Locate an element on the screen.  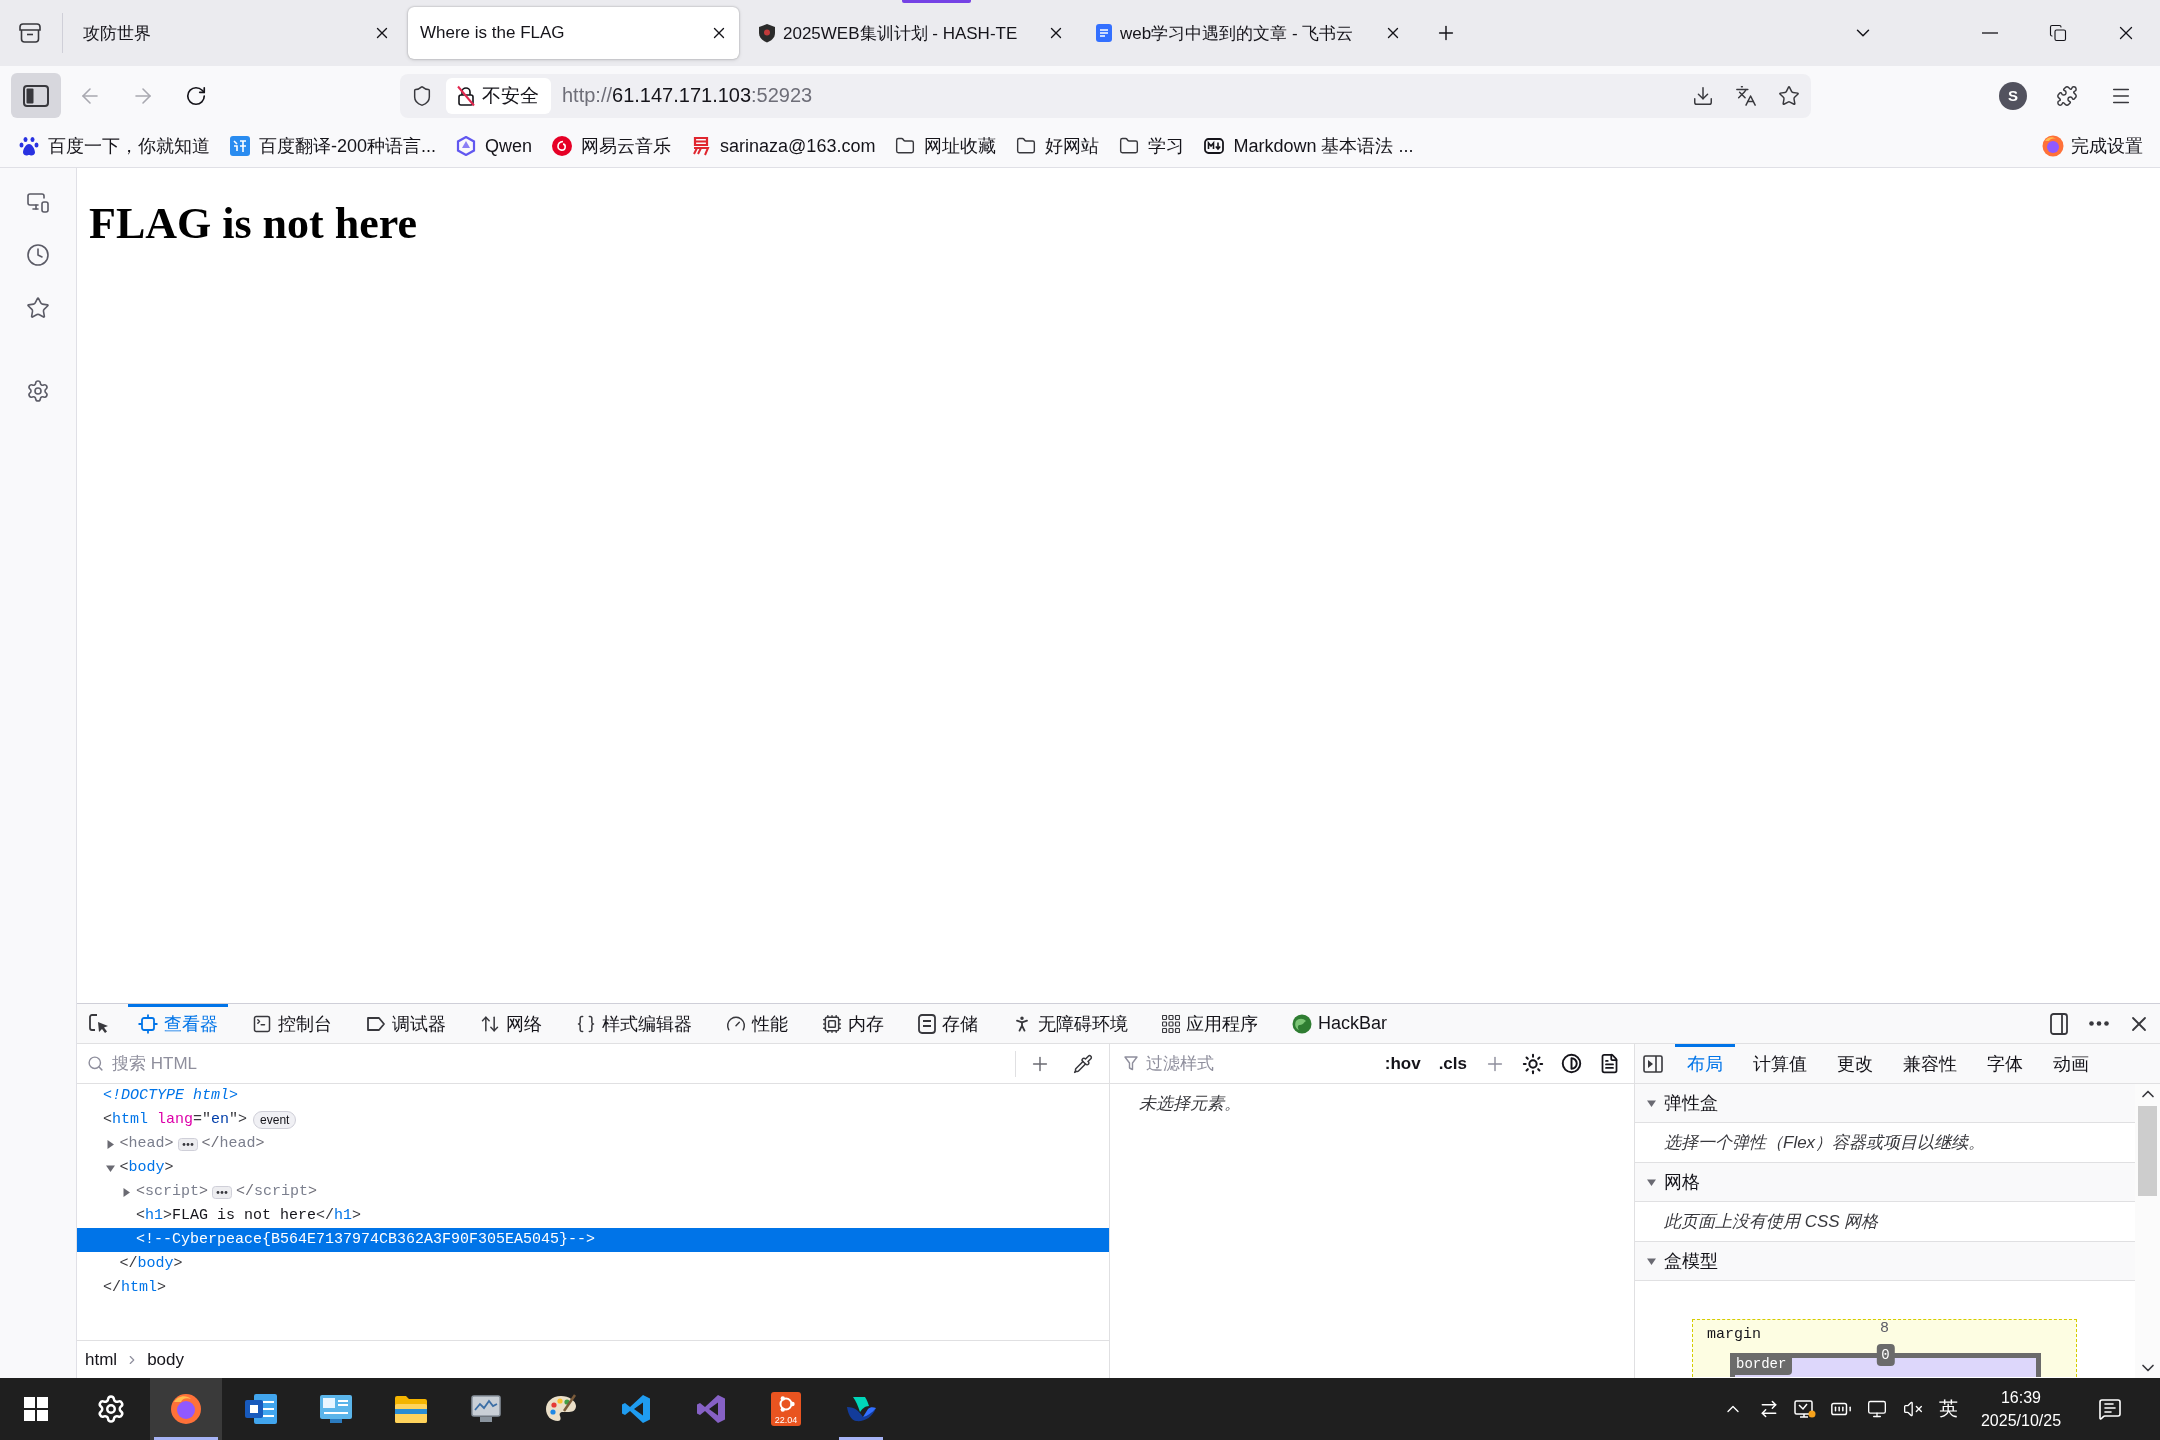
selected-markup-row: <!--Cyberpeace{B564E7137974CB362A3F90F305EA5045}--> is located at coordinates (593, 1240).